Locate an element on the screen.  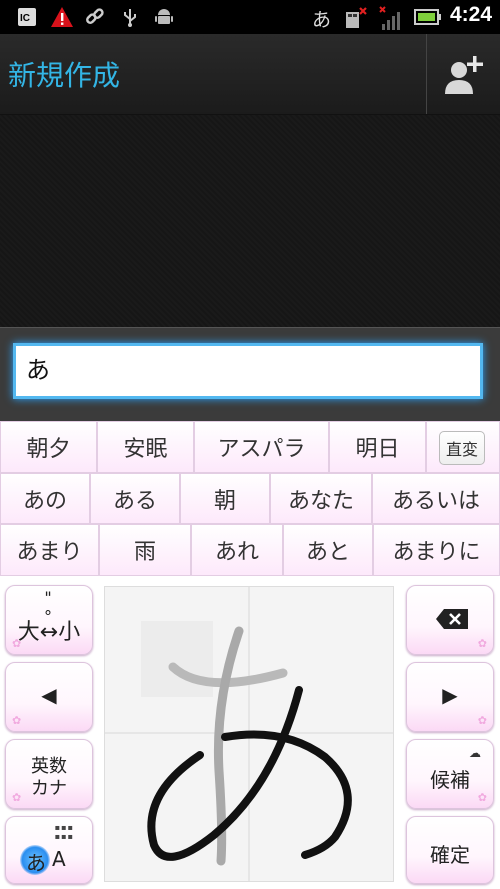
backspace-icon is located at coordinates (452, 619).